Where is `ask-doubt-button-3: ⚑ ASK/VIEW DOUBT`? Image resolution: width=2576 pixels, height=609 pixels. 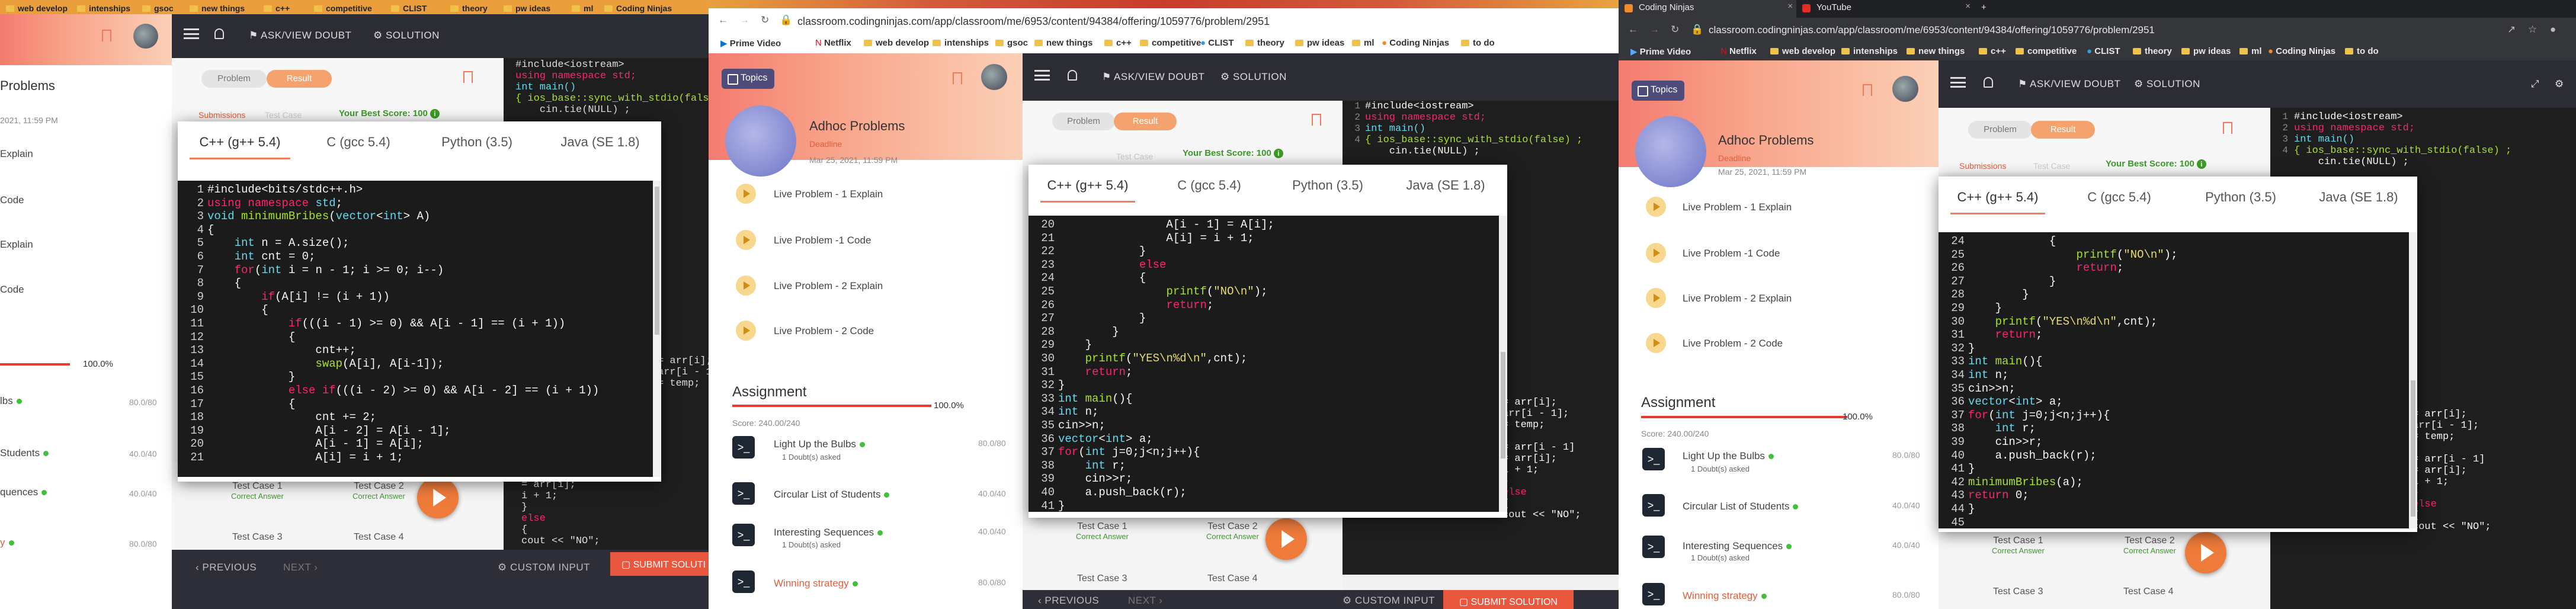
ask-doubt-button-3: ⚑ ASK/VIEW DOUBT is located at coordinates (2069, 84).